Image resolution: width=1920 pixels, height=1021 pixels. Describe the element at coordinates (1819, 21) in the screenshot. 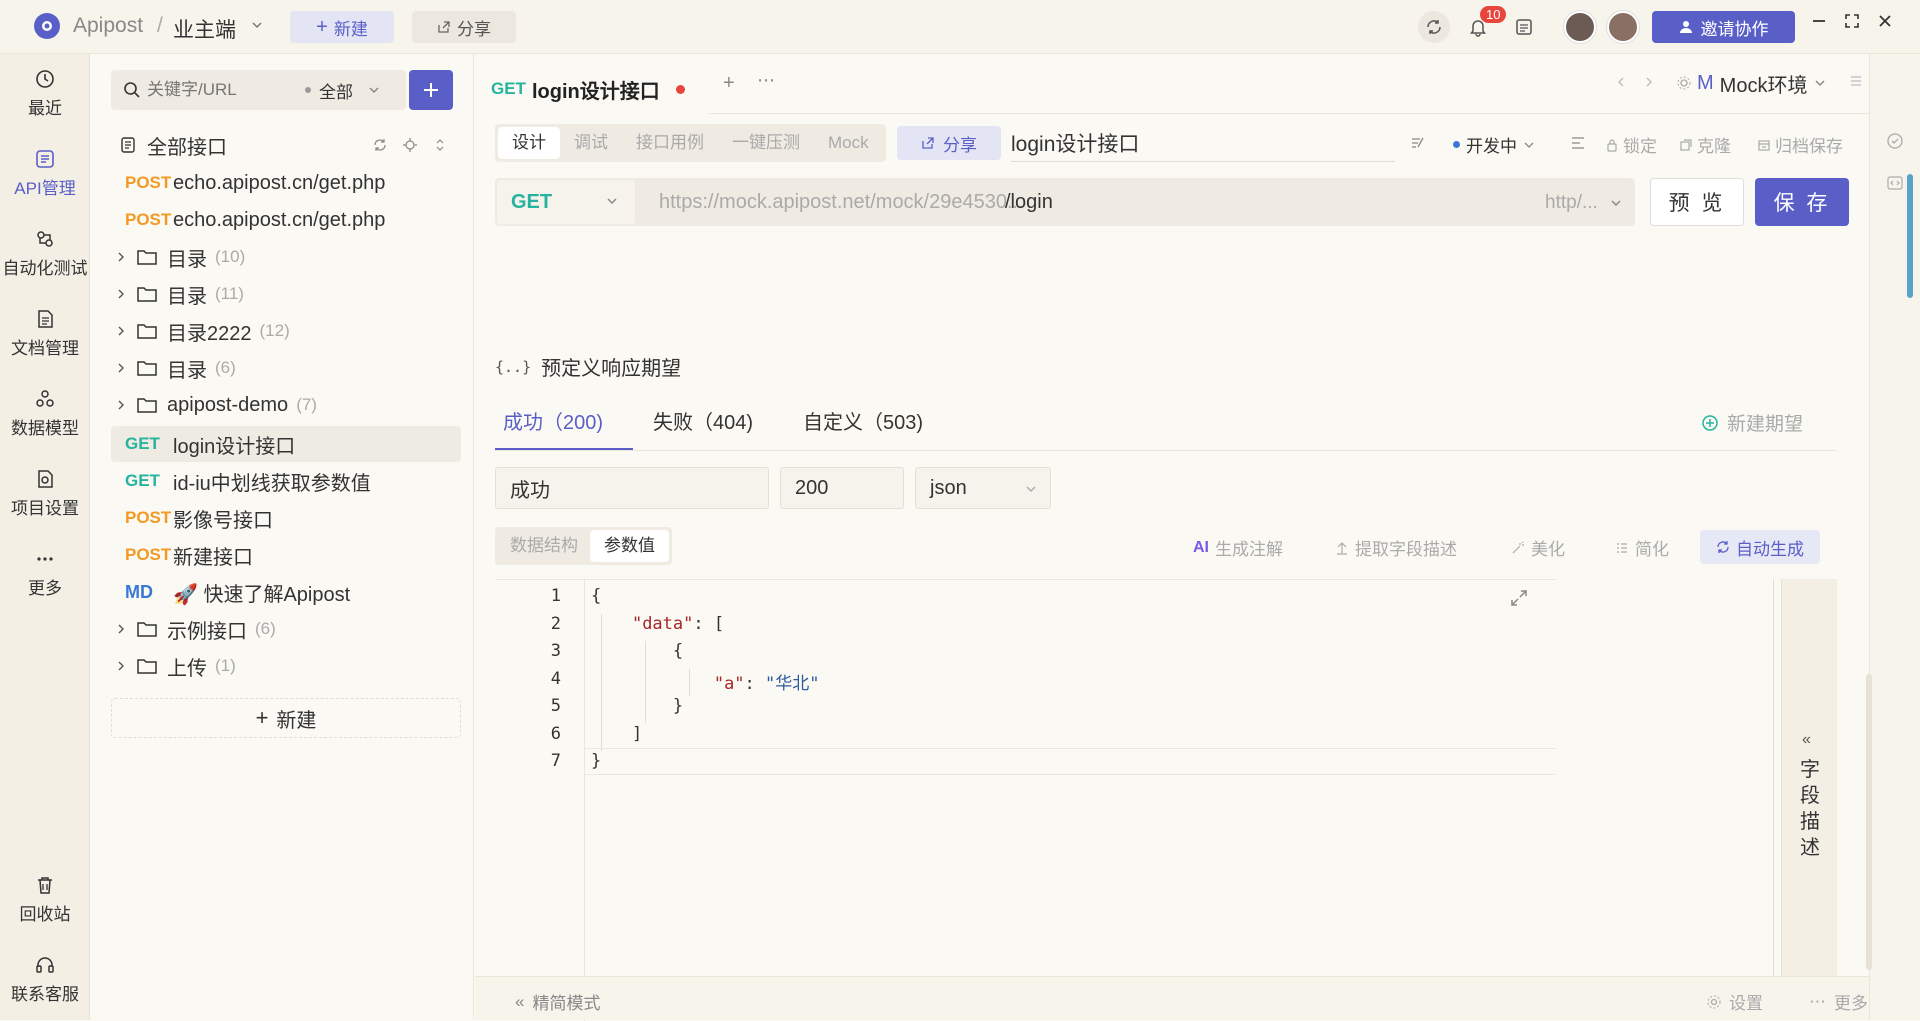

I see `minimize-icon` at that location.